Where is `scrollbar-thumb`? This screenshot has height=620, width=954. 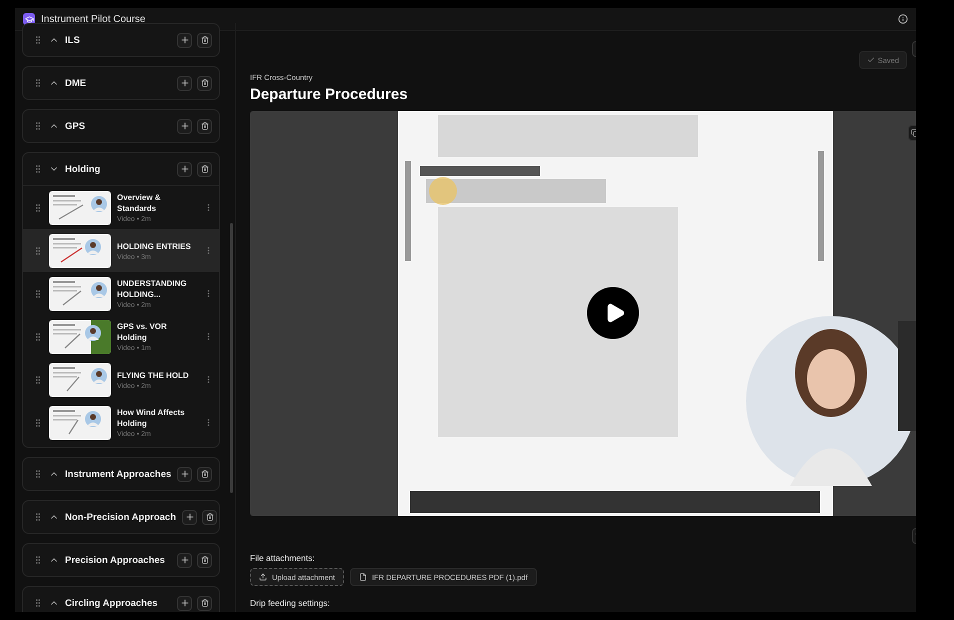
scrollbar-thumb is located at coordinates (231, 358).